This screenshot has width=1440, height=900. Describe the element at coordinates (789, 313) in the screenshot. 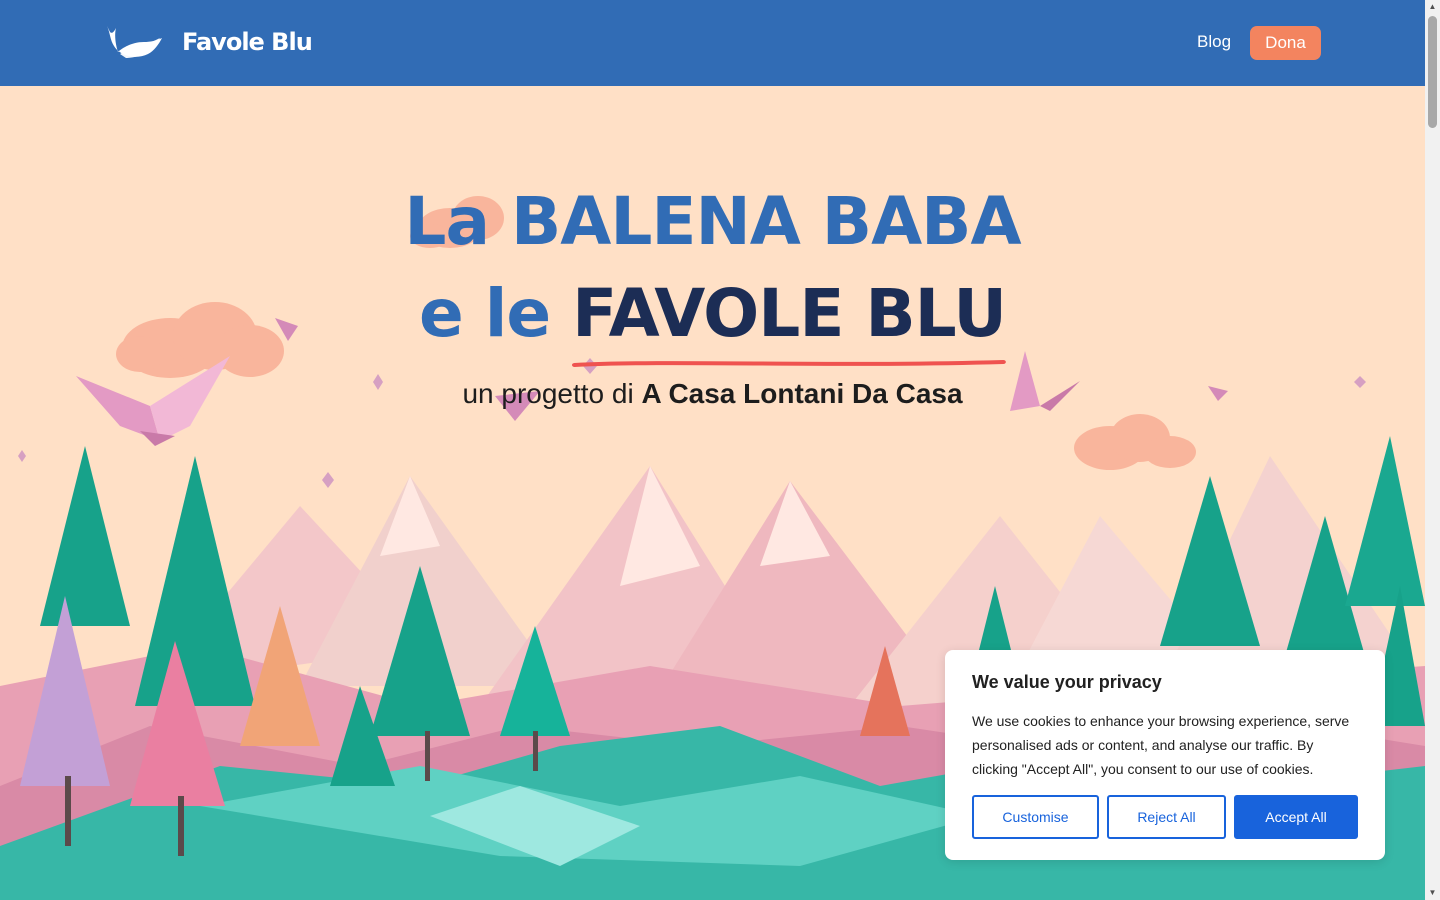

I see `hero-title-accent-text: FAVOLE BLU` at that location.